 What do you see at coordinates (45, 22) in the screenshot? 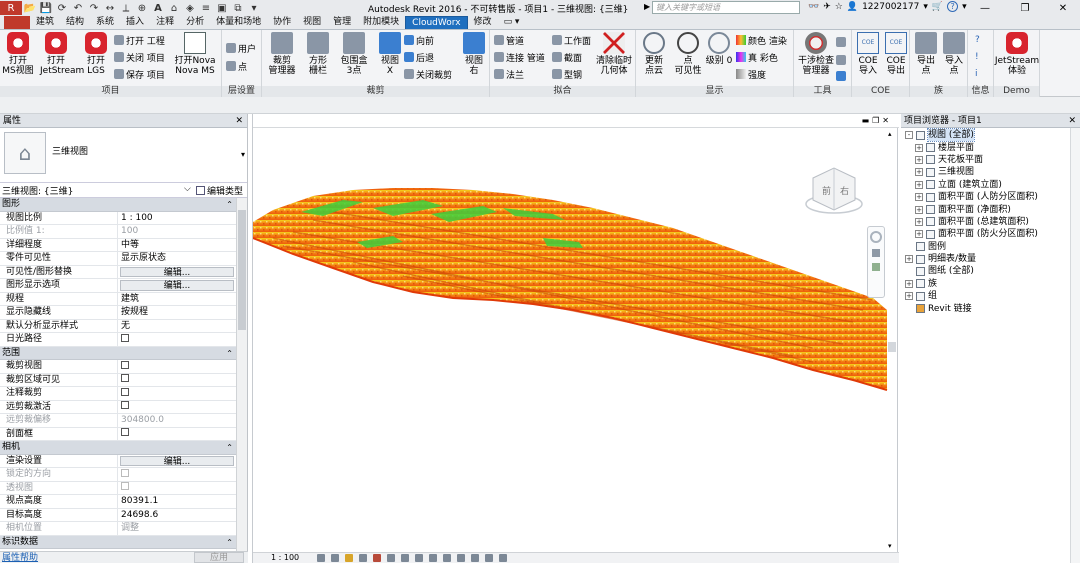
I see `tab-architecture: 建筑` at bounding box center [45, 22].